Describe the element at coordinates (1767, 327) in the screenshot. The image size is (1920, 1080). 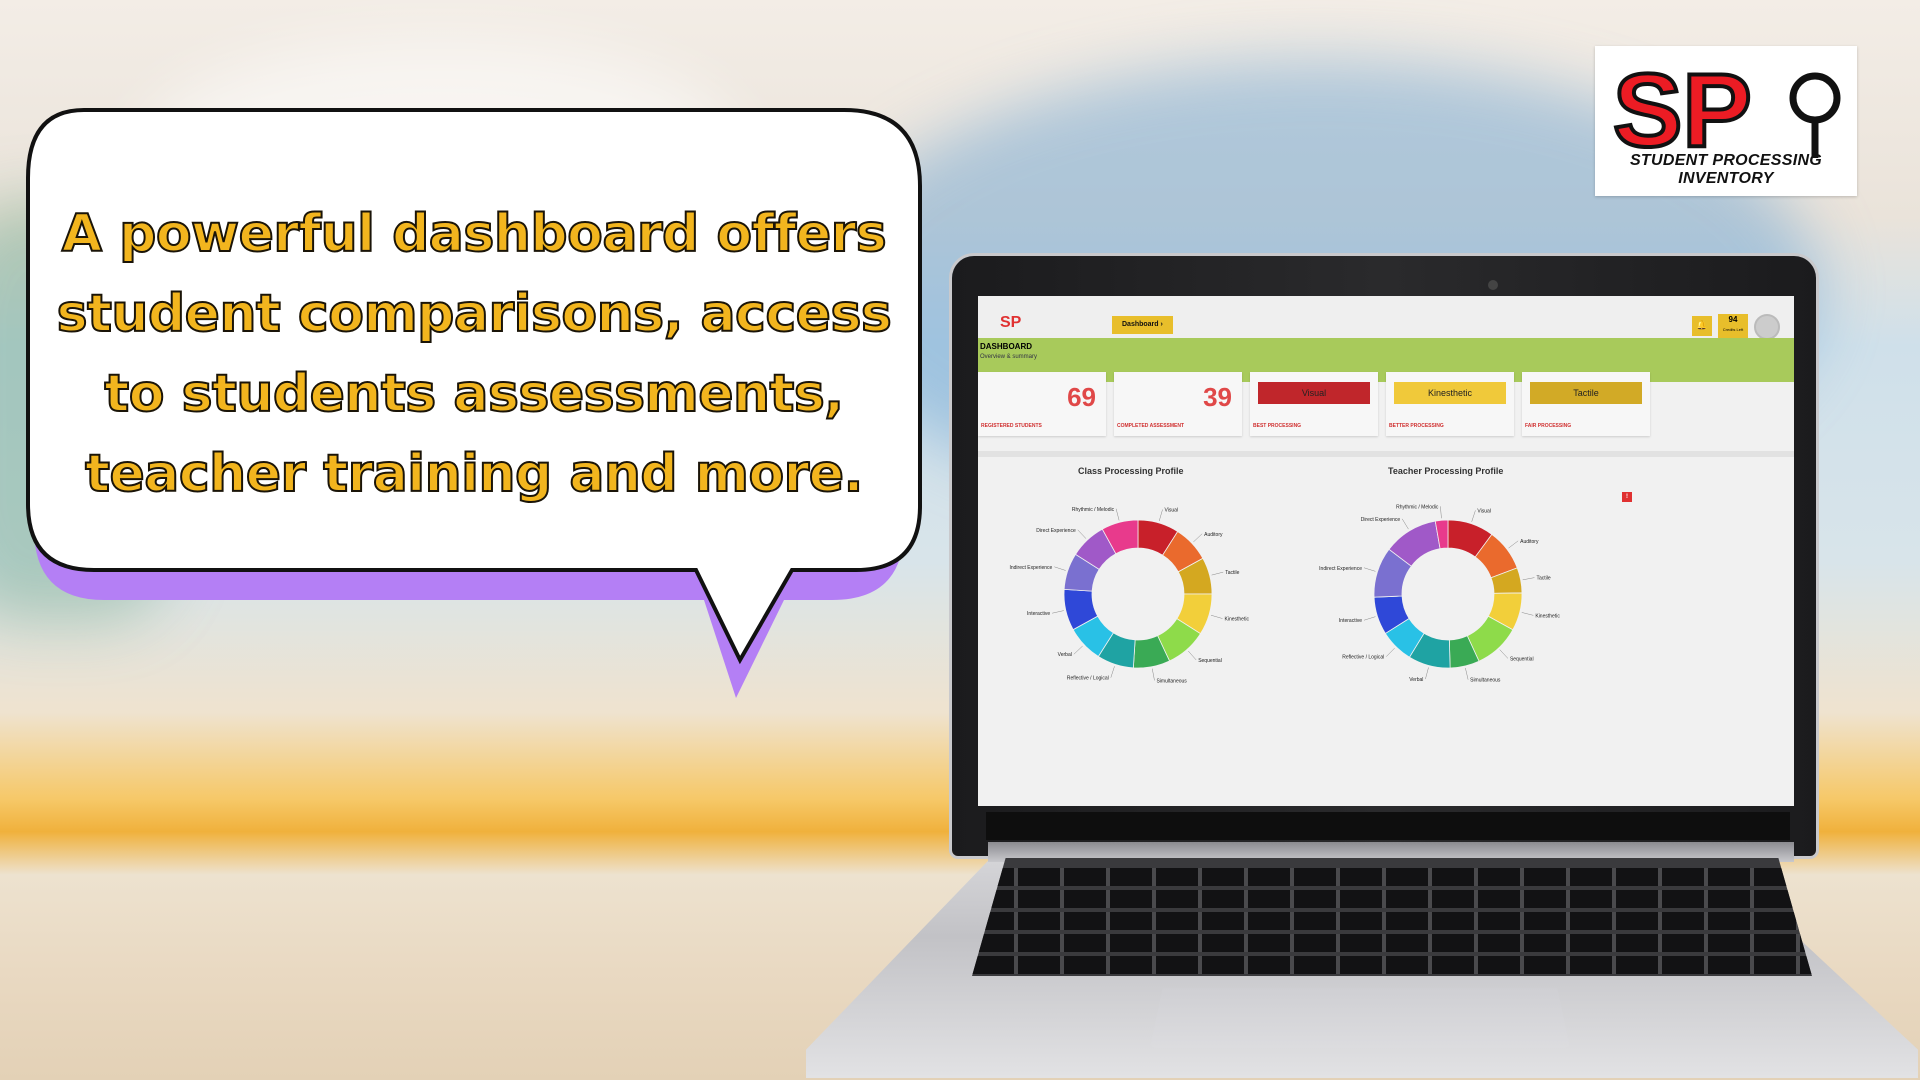
I see `avatar` at that location.